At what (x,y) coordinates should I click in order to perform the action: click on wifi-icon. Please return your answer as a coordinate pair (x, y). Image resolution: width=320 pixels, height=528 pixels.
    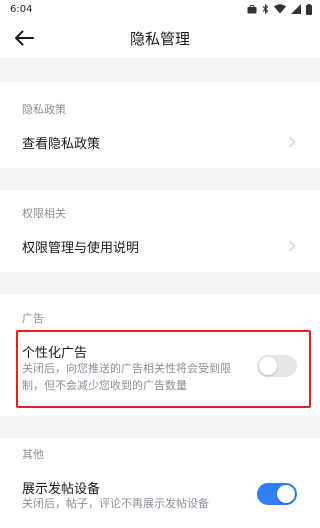
    Looking at the image, I should click on (280, 9).